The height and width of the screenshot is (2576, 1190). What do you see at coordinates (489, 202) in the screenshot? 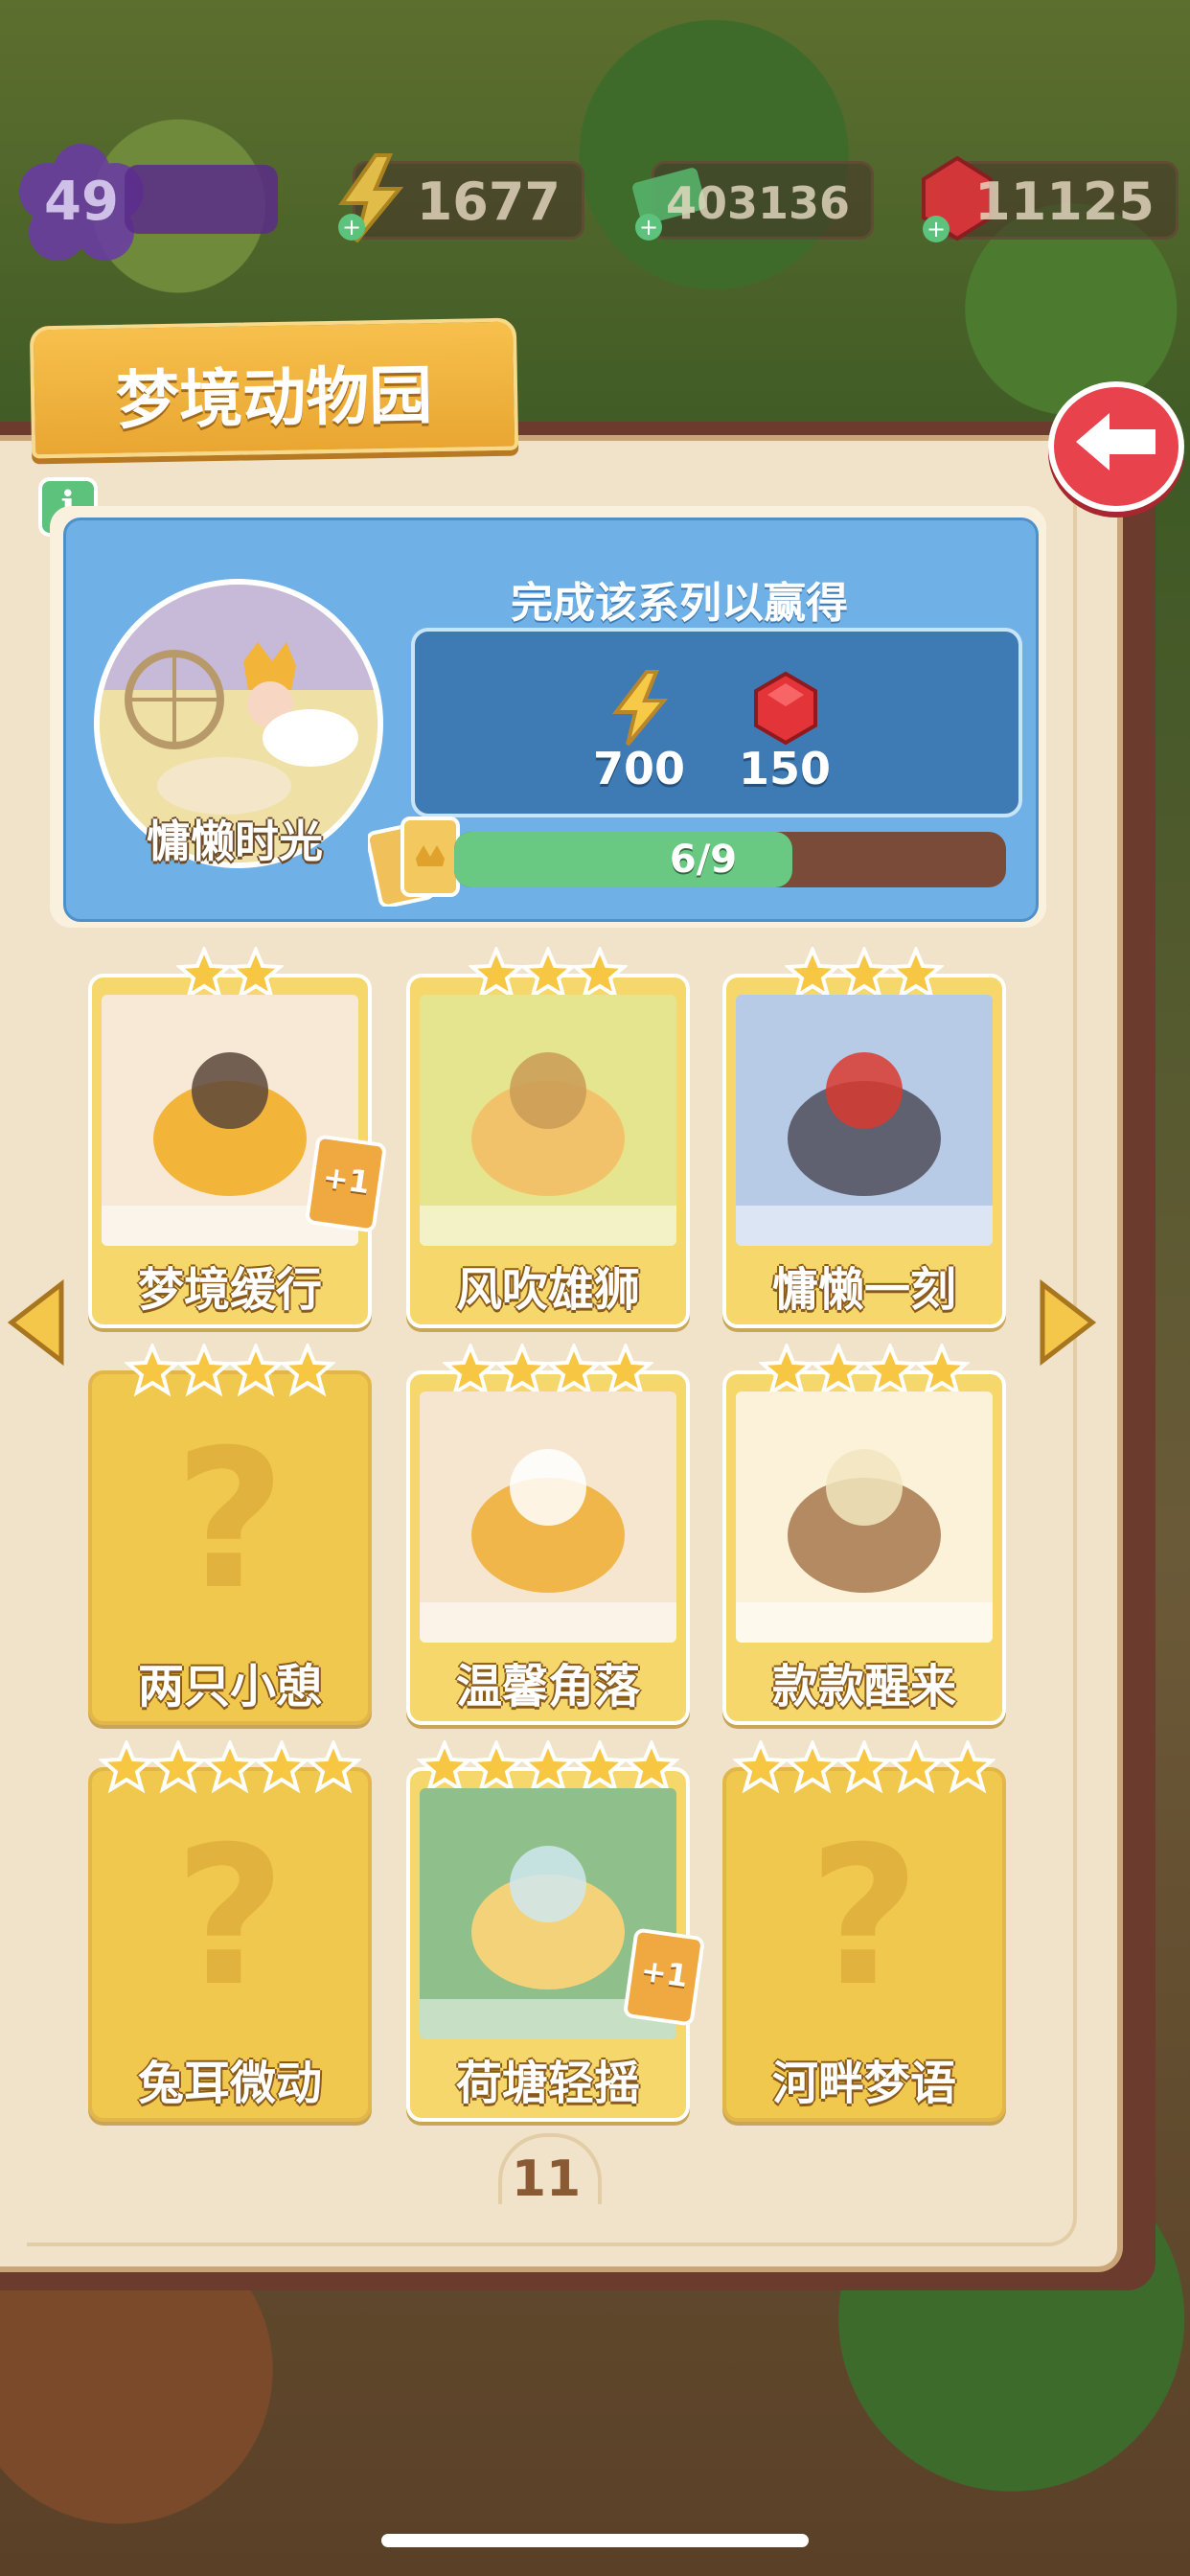
I see `energy-value: 1677` at bounding box center [489, 202].